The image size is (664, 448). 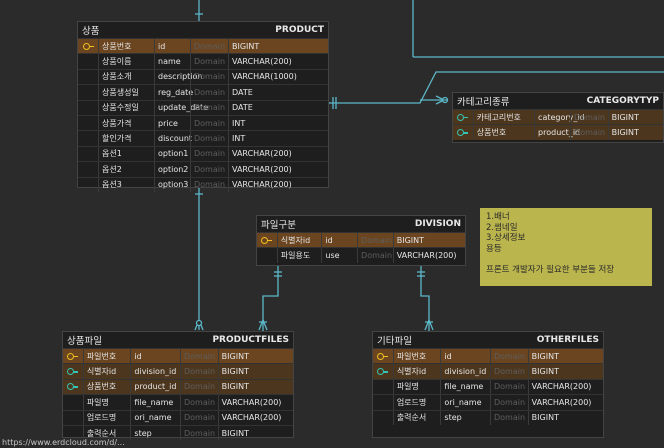 I want to click on note-line-6: 프론트 개발자가 필요한 부분들 저장, so click(x=550, y=269).